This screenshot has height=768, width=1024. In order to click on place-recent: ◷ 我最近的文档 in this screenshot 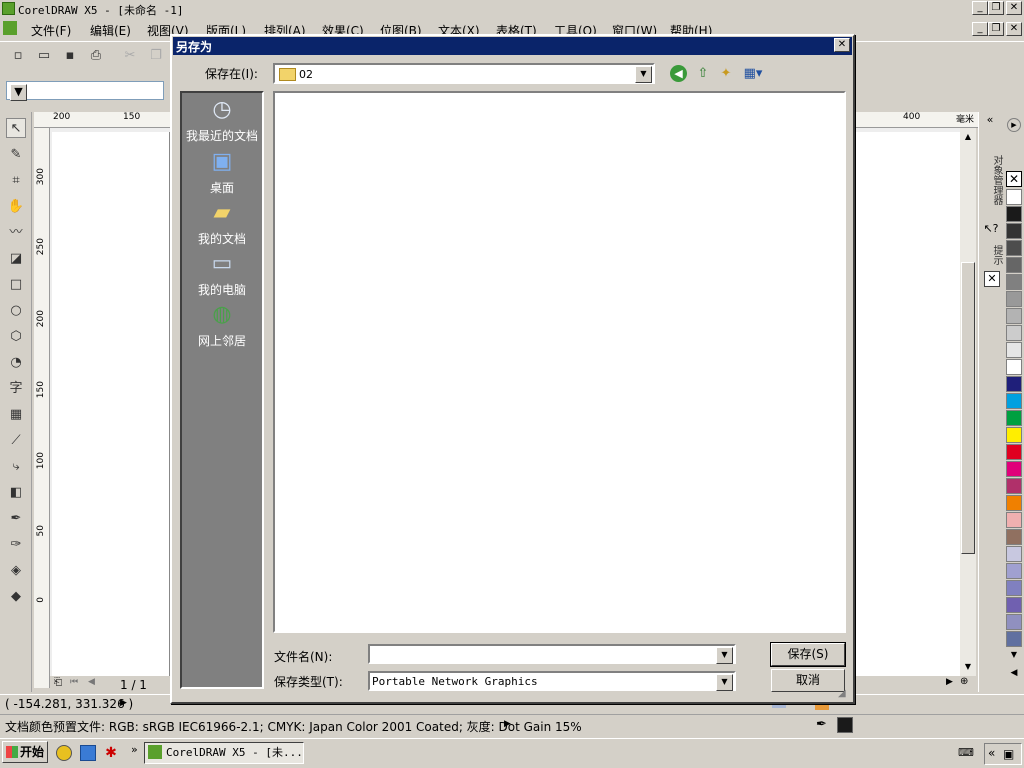, I will do `click(222, 119)`.